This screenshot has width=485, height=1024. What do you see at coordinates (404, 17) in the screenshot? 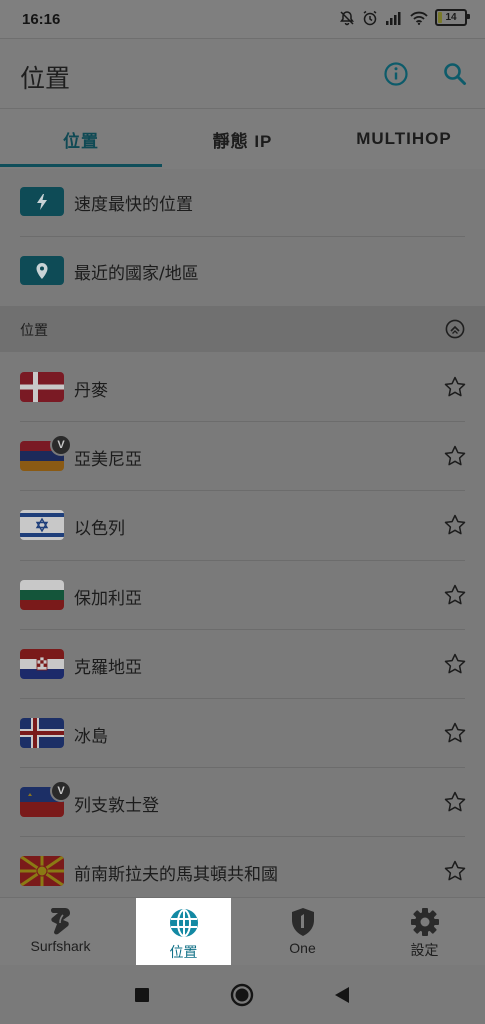
I see `status-icons: 14` at bounding box center [404, 17].